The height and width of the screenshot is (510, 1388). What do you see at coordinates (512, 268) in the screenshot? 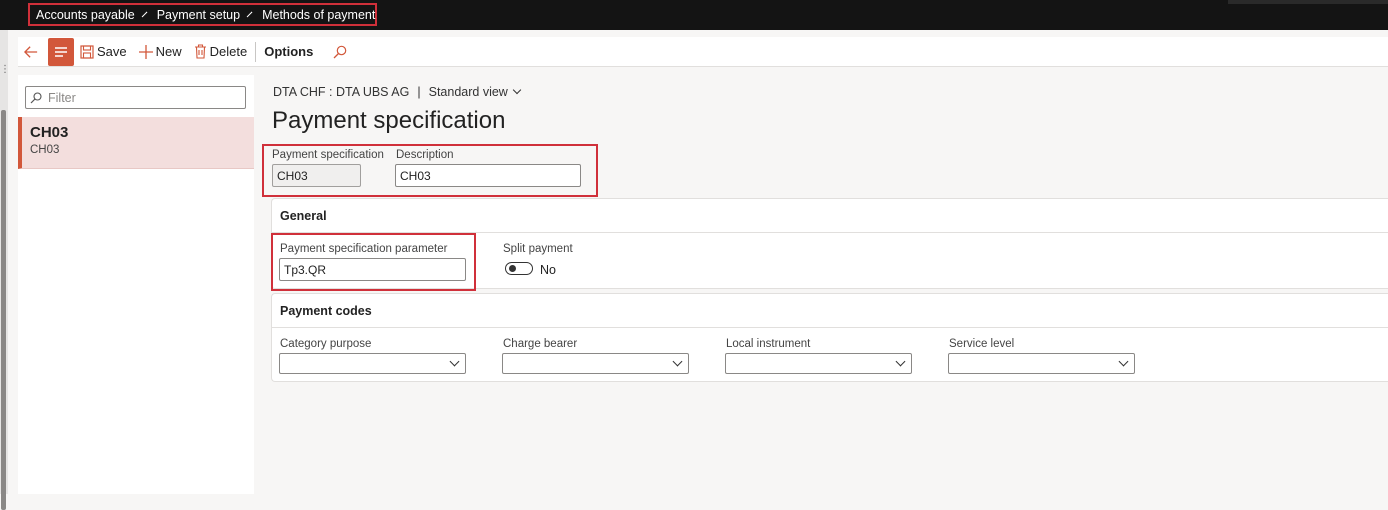
I see `toggle-knob` at bounding box center [512, 268].